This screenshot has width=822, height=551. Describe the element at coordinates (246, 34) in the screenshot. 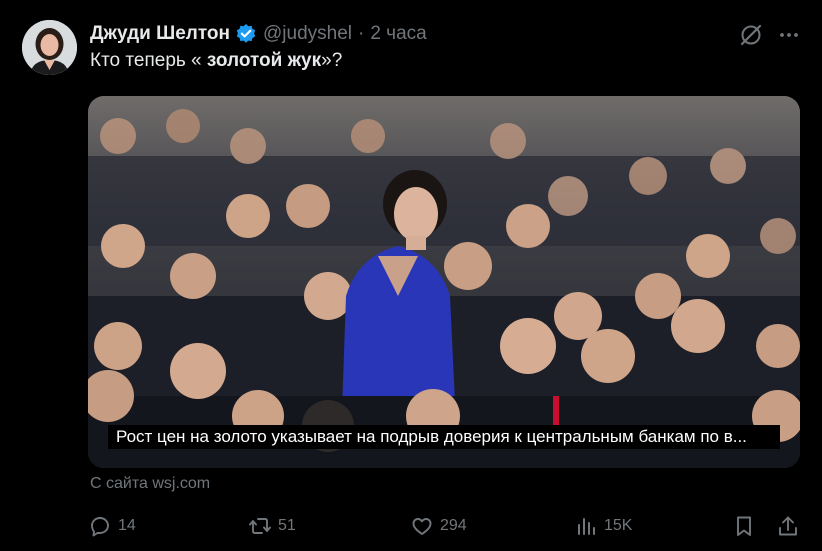

I see `verified-badge-icon` at that location.